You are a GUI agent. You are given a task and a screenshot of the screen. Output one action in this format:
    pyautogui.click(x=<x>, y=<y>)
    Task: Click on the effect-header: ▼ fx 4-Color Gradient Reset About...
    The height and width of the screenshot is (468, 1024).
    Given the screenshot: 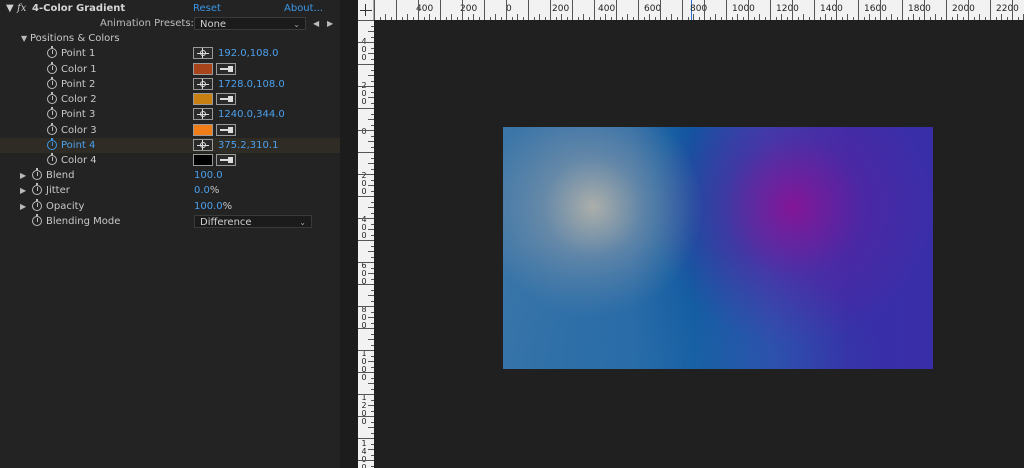 What is the action you would take?
    pyautogui.click(x=170, y=8)
    